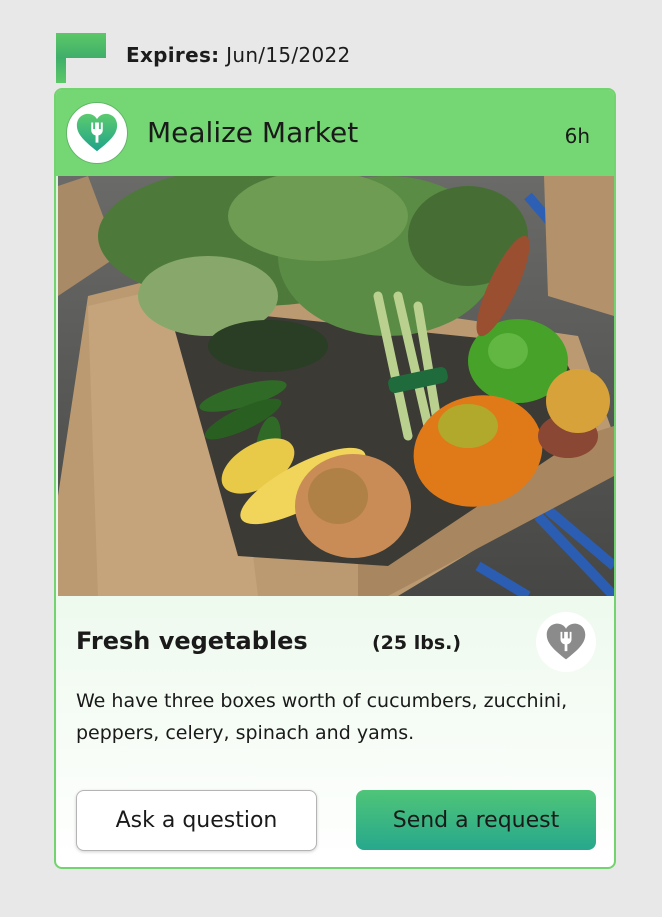 This screenshot has height=917, width=662. I want to click on card-header: Mealize Market 6h, so click(335, 133).